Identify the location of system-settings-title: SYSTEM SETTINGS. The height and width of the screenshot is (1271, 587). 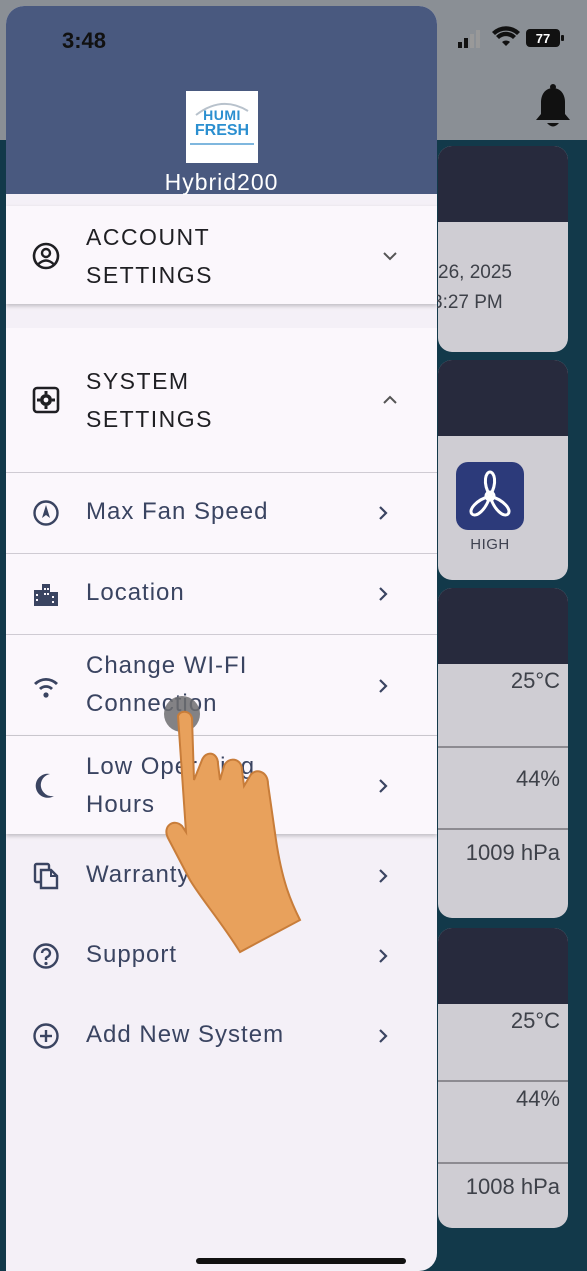
(150, 400).